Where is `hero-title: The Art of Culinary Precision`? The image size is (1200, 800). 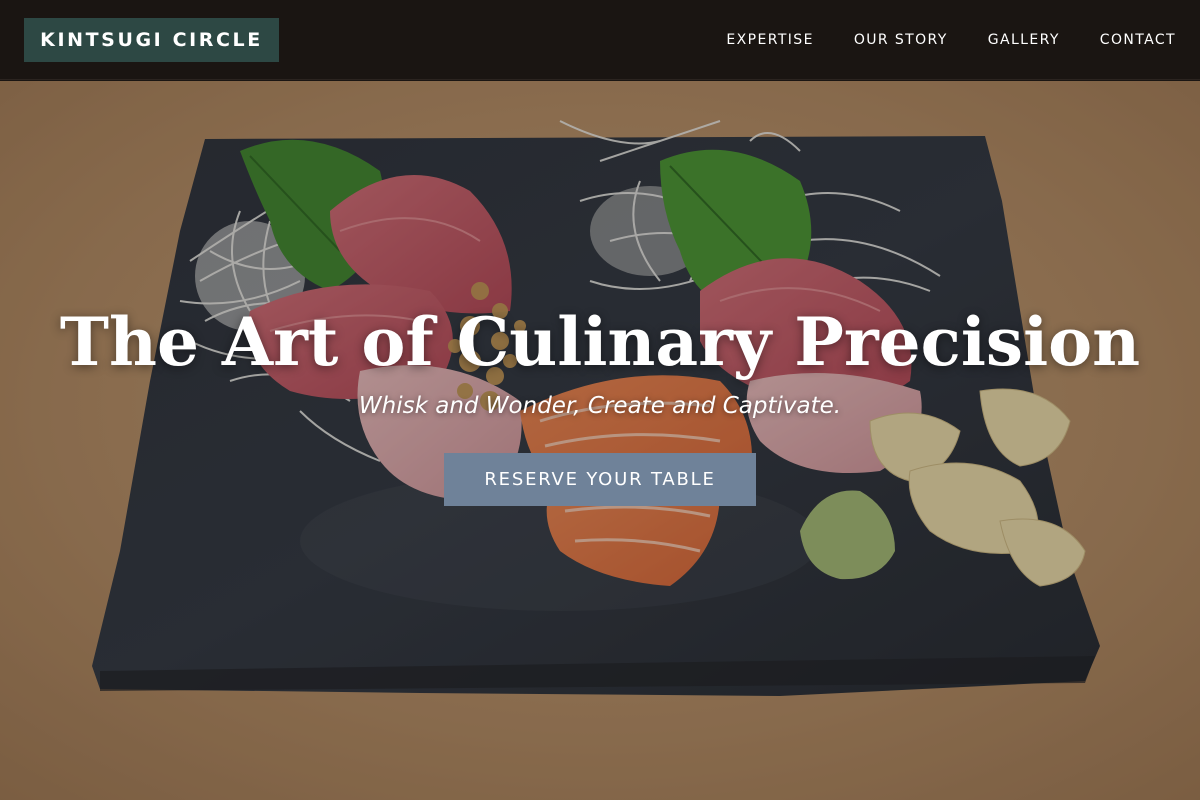
hero-title: The Art of Culinary Precision is located at coordinates (600, 342).